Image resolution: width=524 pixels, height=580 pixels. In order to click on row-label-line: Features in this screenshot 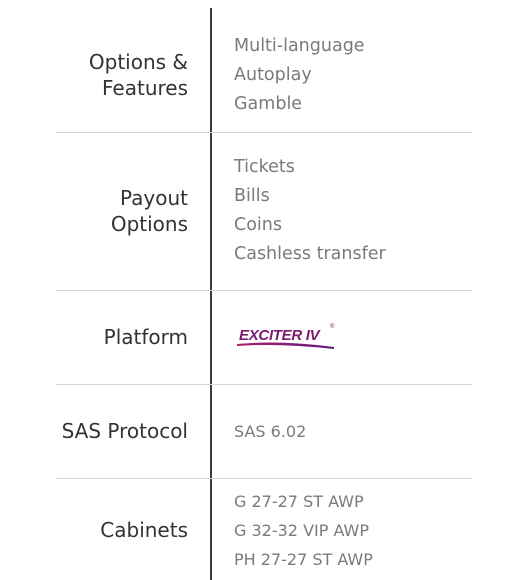, I will do `click(145, 88)`.